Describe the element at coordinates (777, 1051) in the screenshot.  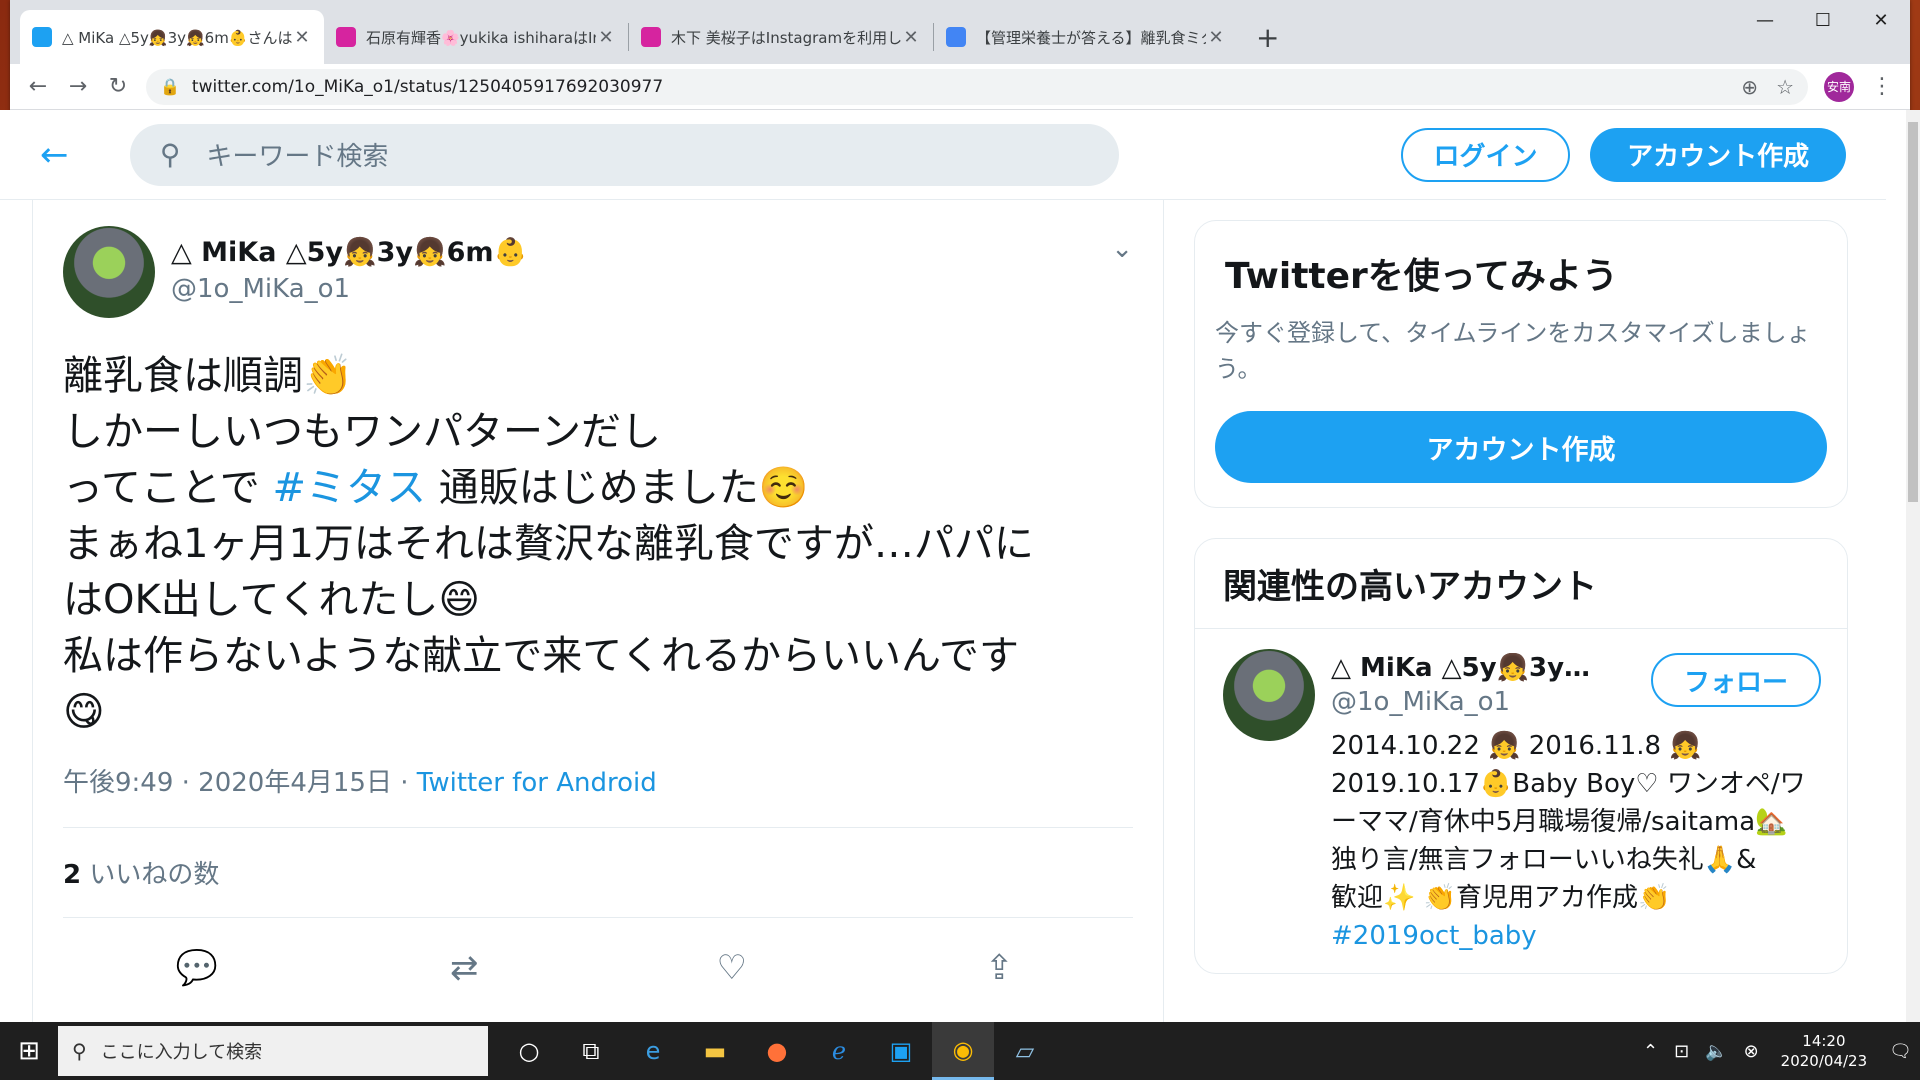
I see `firefox-icon: ●` at that location.